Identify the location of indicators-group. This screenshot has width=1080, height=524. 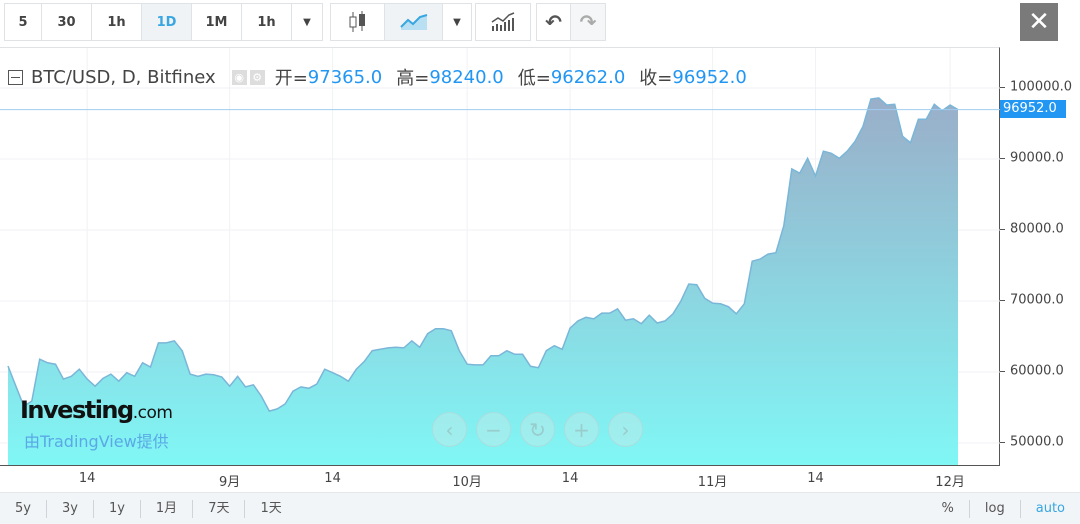
(503, 22).